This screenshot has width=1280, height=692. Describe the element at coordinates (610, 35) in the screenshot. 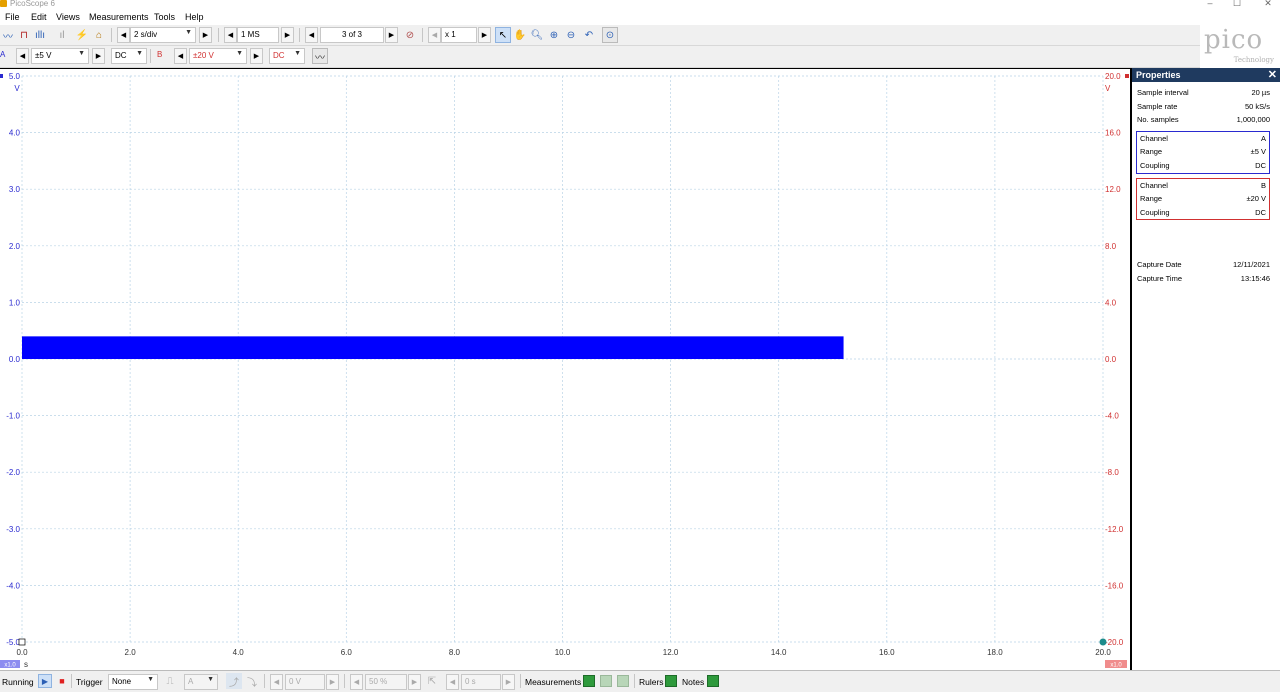

I see `zoom-overview-icon: ⊙` at that location.